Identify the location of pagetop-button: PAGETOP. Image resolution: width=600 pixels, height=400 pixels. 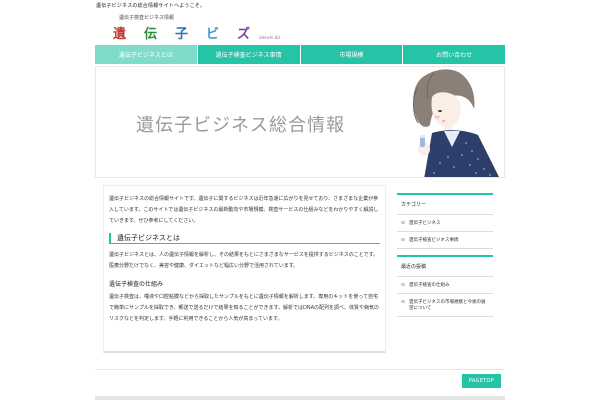
(481, 381).